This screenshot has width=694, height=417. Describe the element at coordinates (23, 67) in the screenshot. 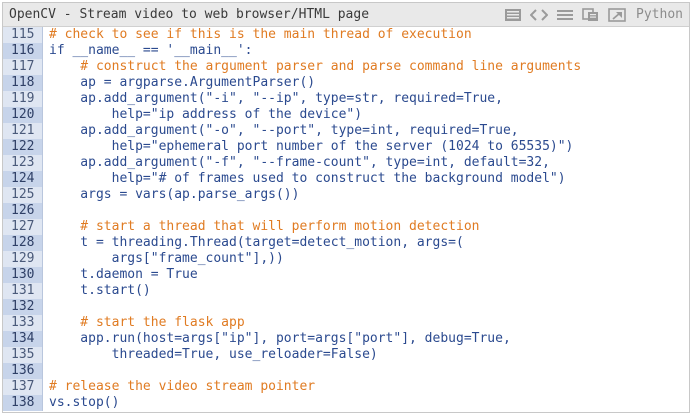

I see `line-number: 117` at that location.